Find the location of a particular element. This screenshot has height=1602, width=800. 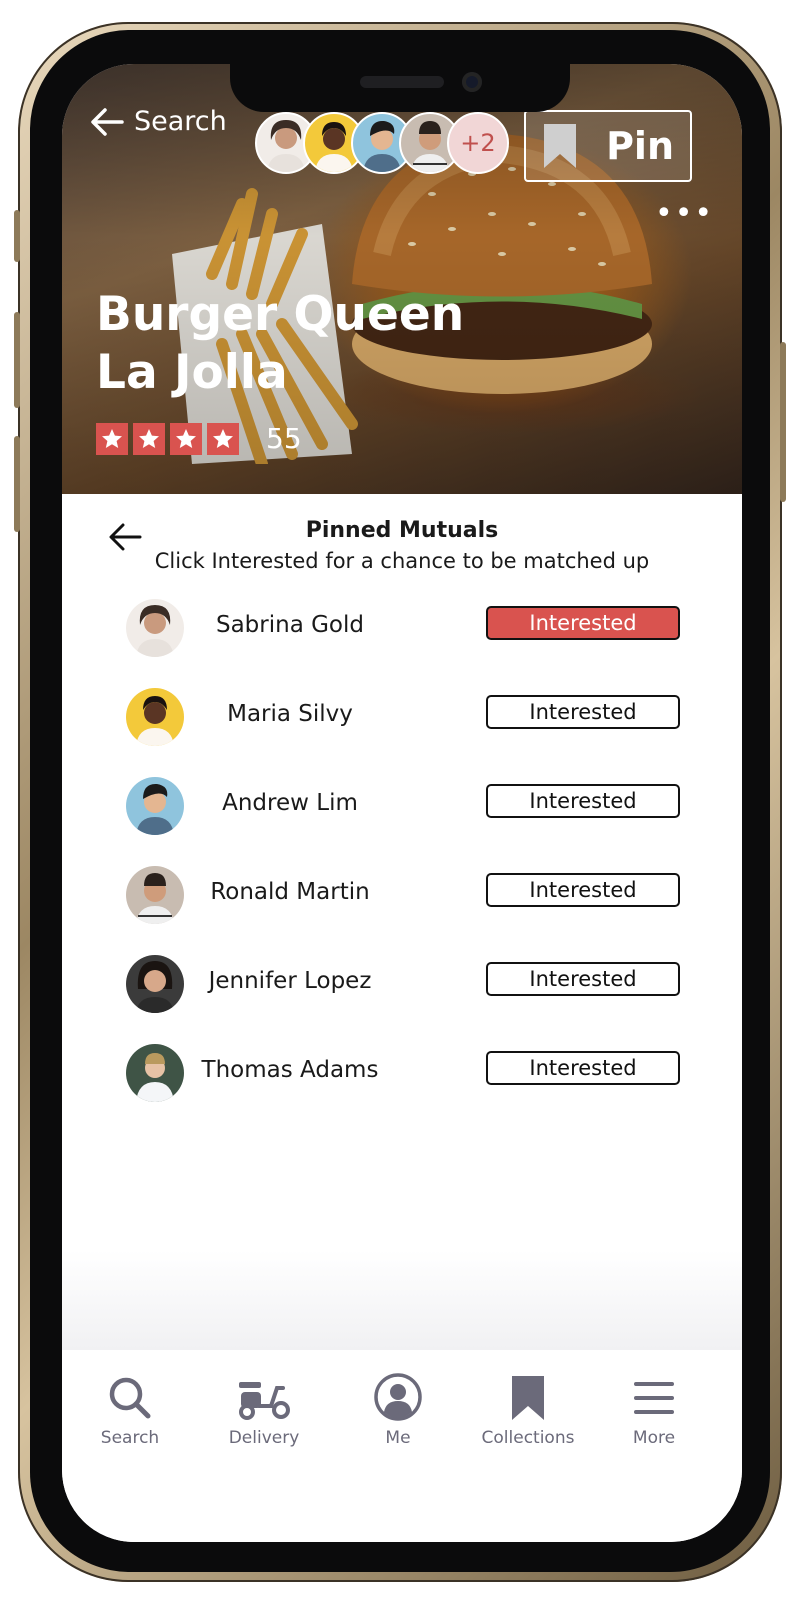

speaker is located at coordinates (402, 82).